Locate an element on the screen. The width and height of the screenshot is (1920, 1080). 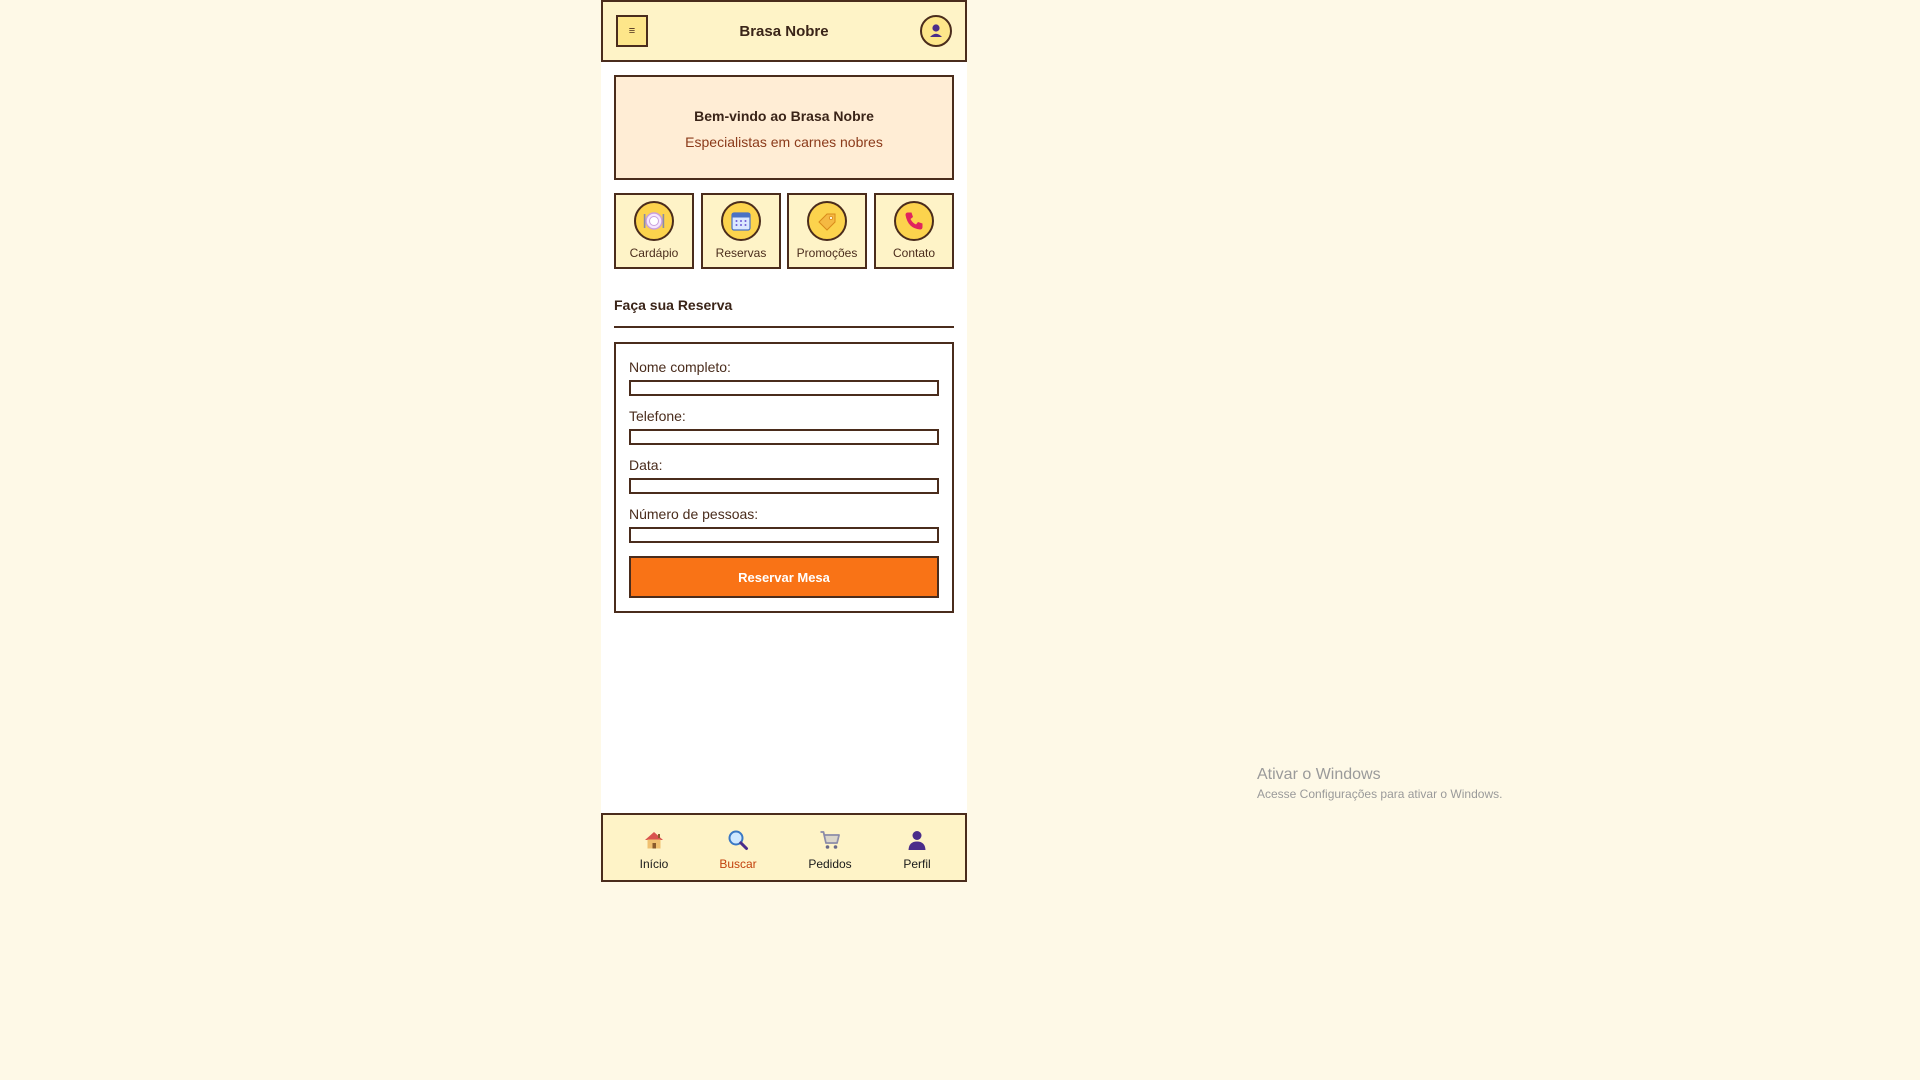
home-icon is located at coordinates (654, 840).